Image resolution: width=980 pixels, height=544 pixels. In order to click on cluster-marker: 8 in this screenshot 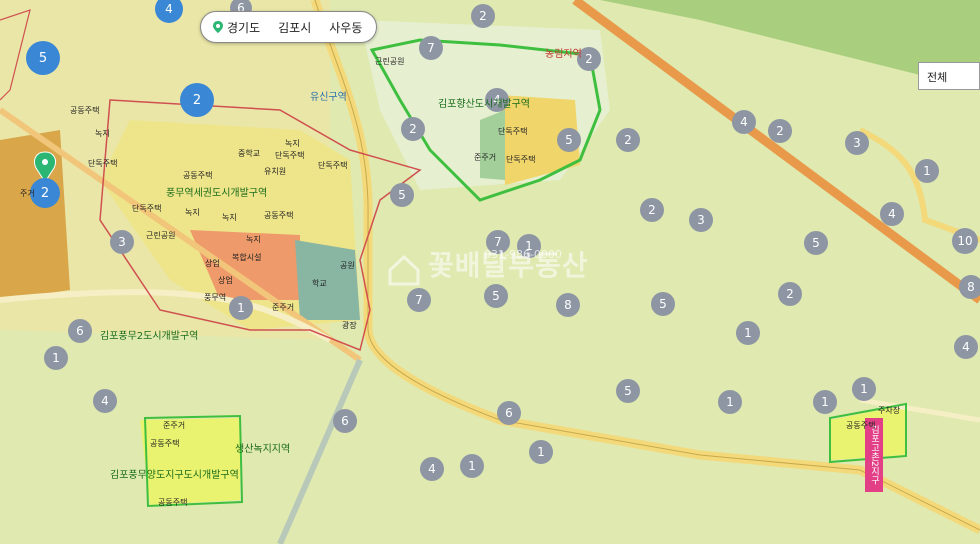, I will do `click(568, 305)`.